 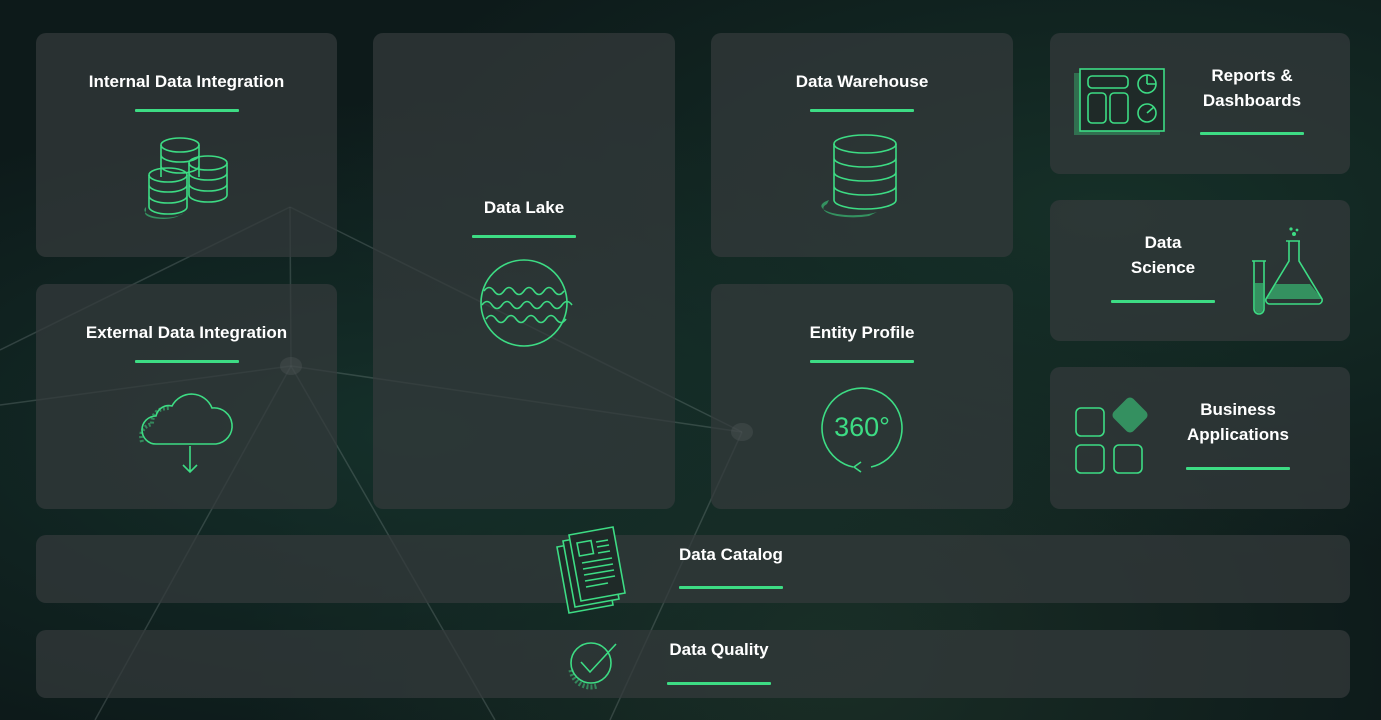 What do you see at coordinates (594, 570) in the screenshot?
I see `documents-icon` at bounding box center [594, 570].